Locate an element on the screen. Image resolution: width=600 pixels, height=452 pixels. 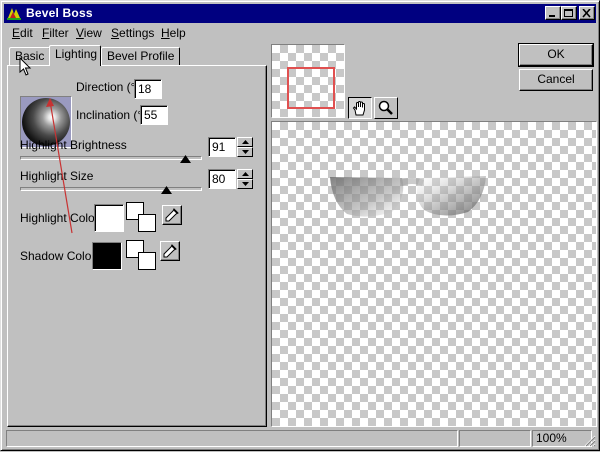
zoom-tool-button is located at coordinates (386, 108).